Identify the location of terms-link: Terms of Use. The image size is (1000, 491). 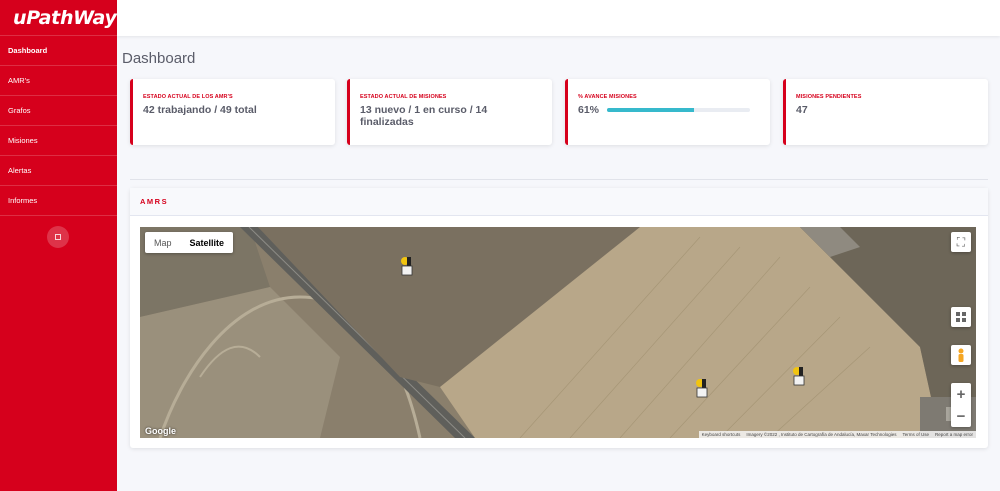
(915, 434).